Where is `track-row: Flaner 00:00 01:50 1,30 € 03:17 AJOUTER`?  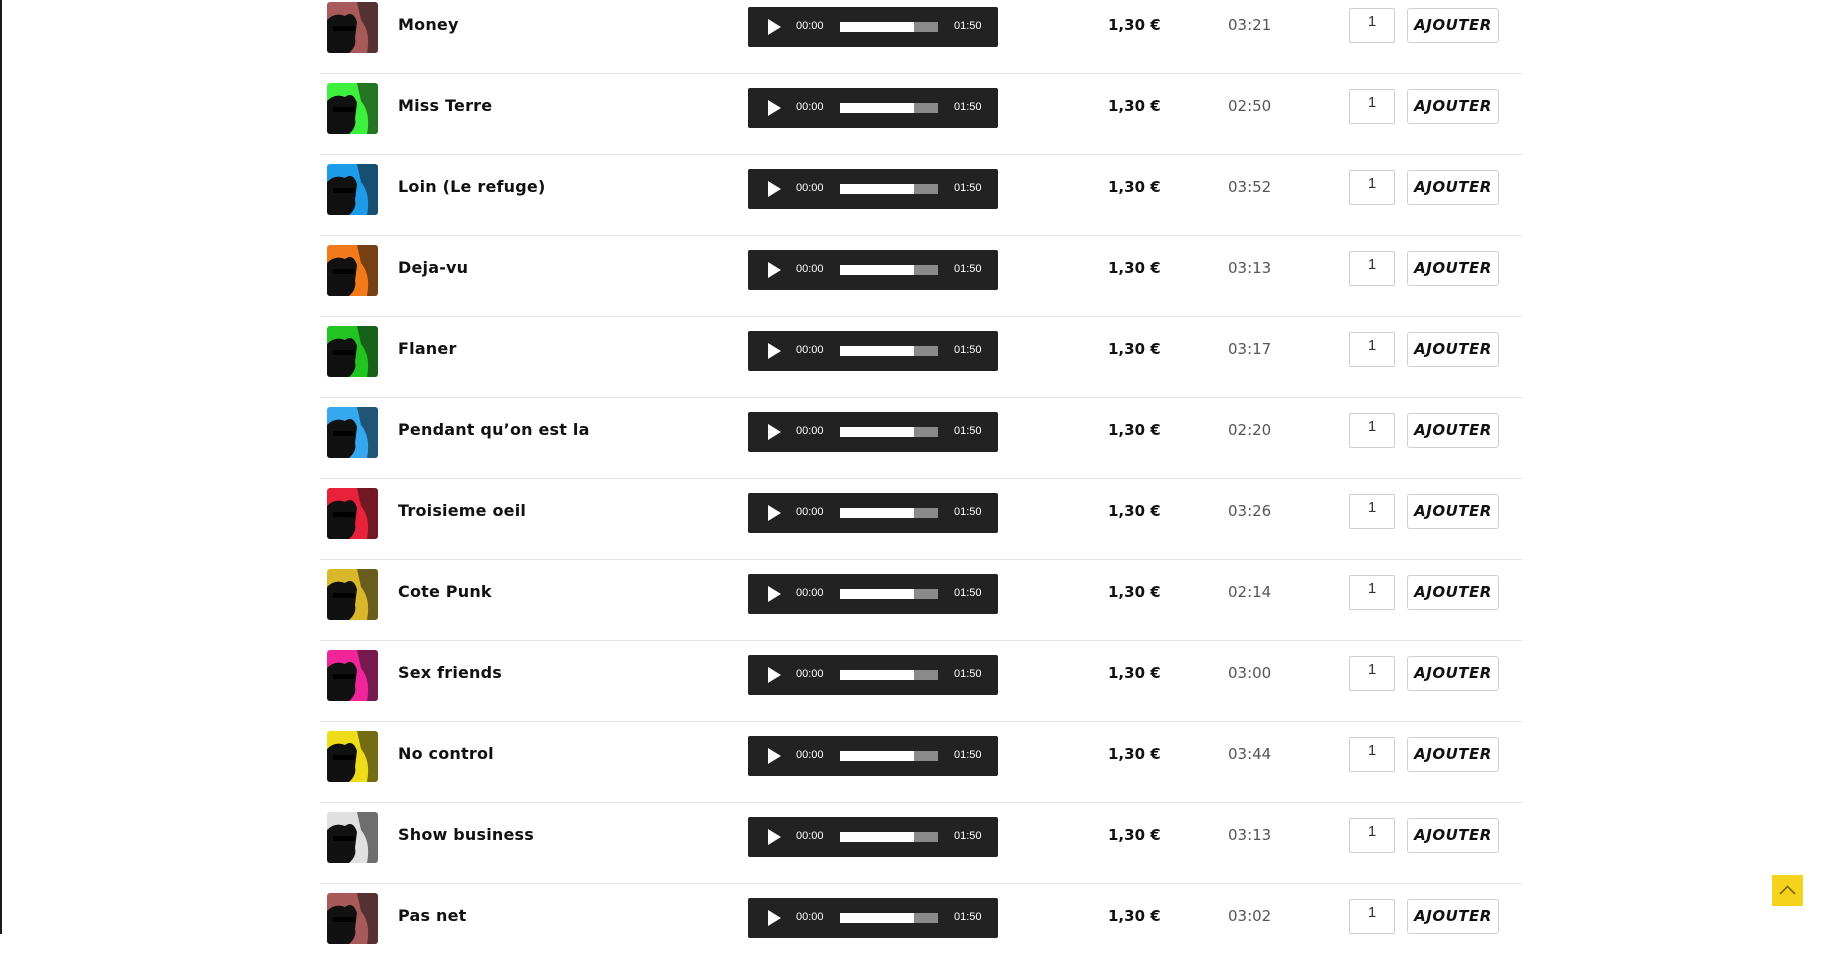
track-row: Flaner 00:00 01:50 1,30 € 03:17 AJOUTER is located at coordinates (921, 357).